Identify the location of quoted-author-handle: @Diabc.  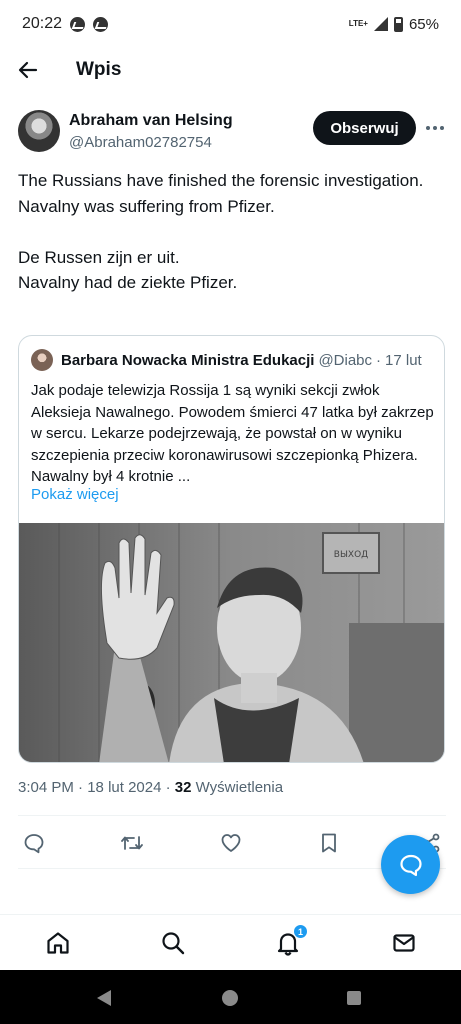
(345, 360).